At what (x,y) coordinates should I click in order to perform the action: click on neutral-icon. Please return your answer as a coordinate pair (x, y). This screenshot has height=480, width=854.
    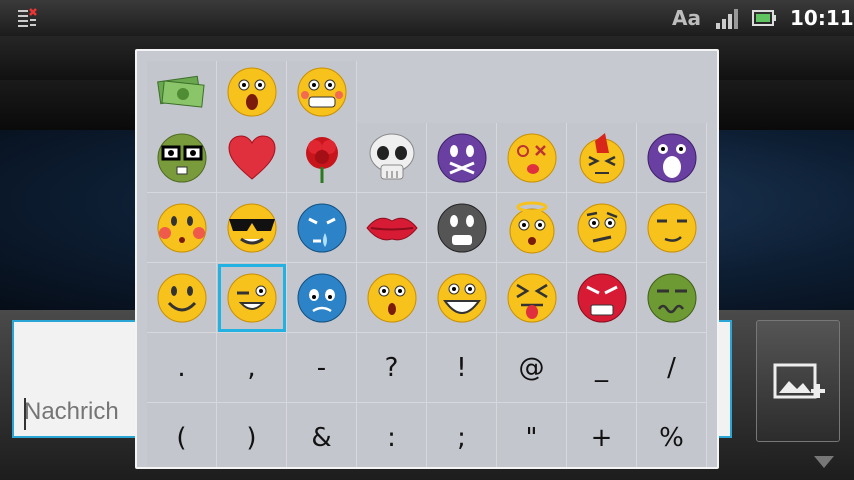
    Looking at the image, I should click on (461, 227).